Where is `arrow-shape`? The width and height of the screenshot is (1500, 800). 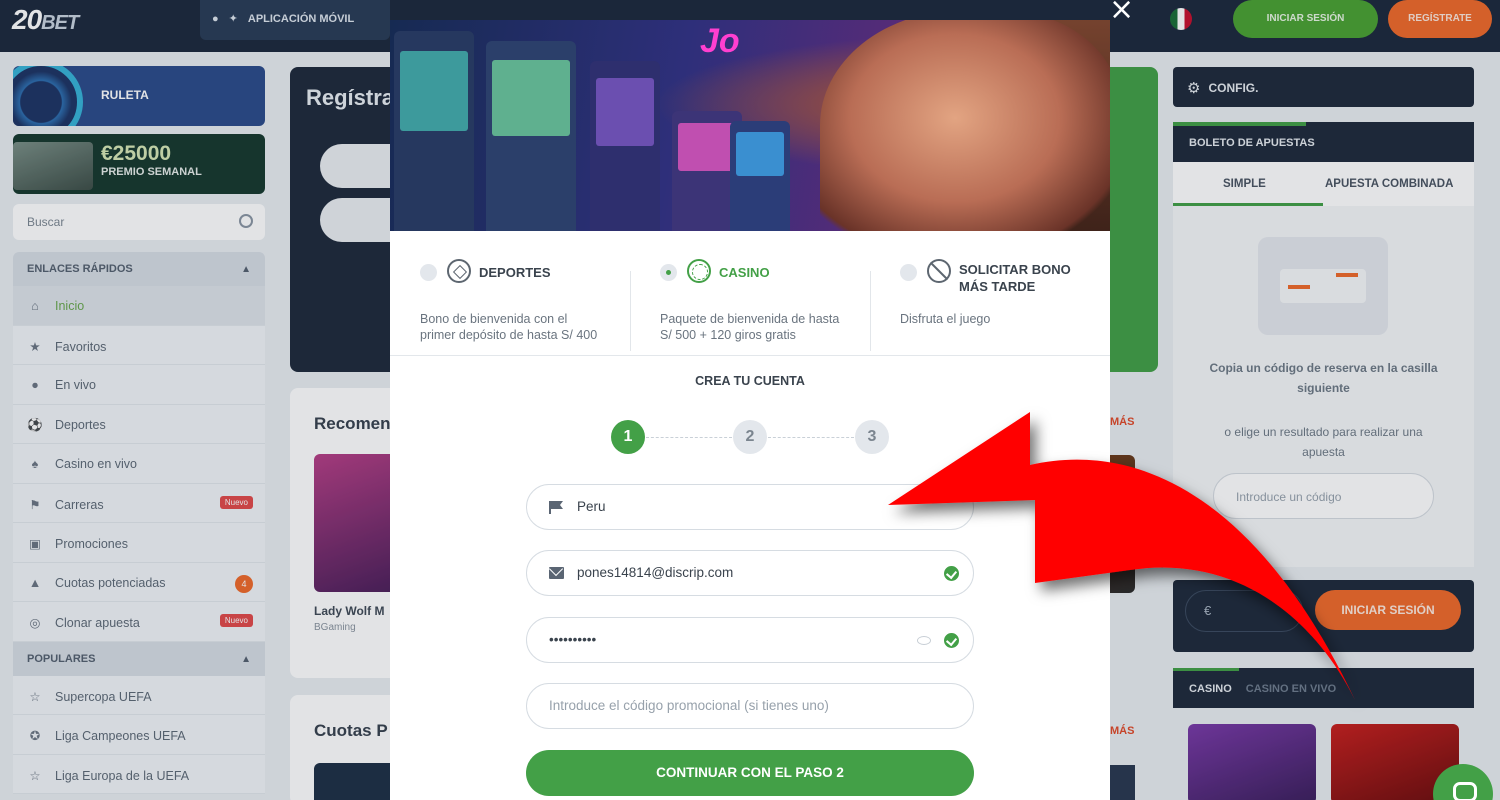 arrow-shape is located at coordinates (1121, 556).